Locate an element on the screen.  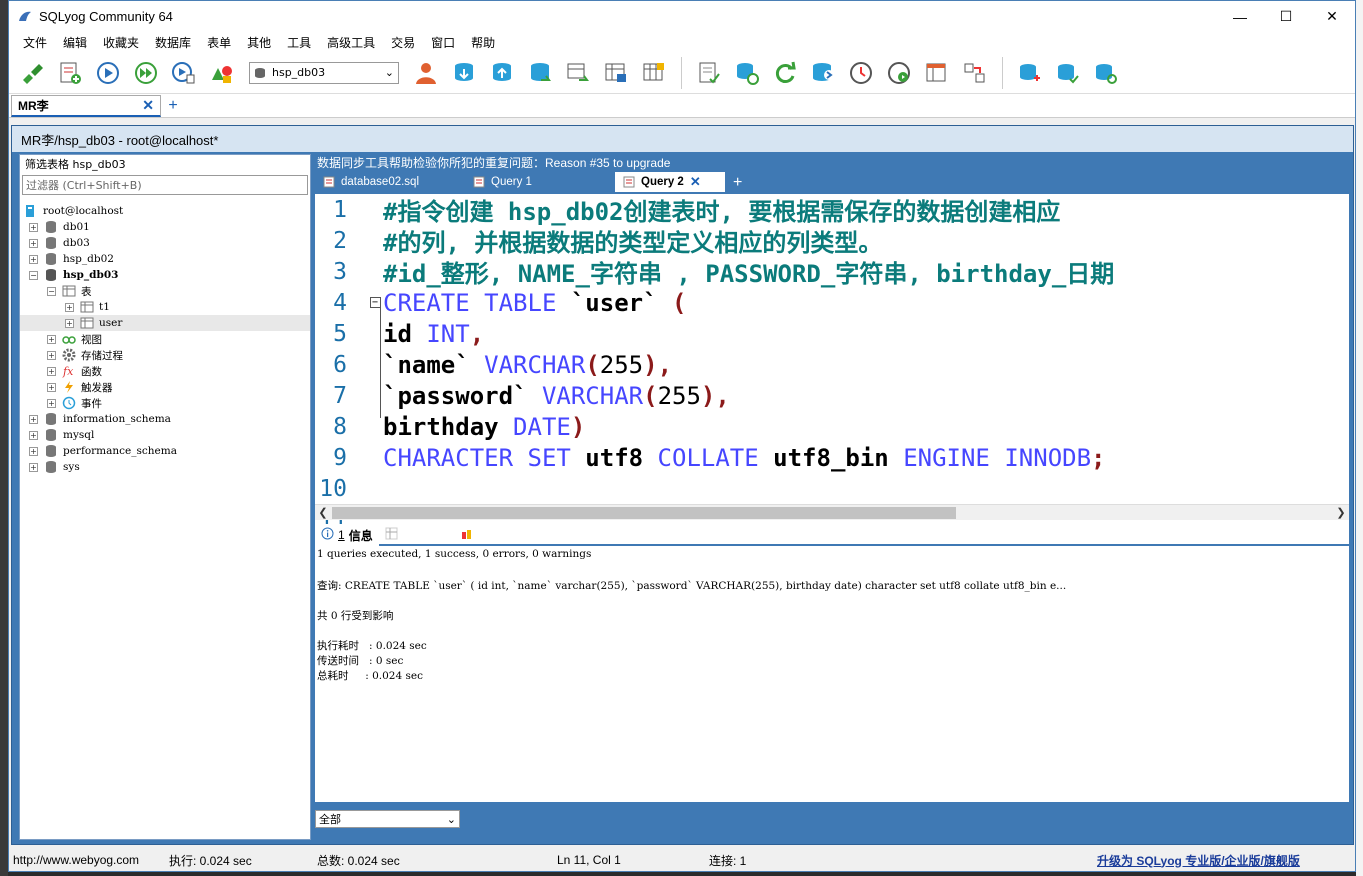
restore-database-button is located at coordinates (502, 73).